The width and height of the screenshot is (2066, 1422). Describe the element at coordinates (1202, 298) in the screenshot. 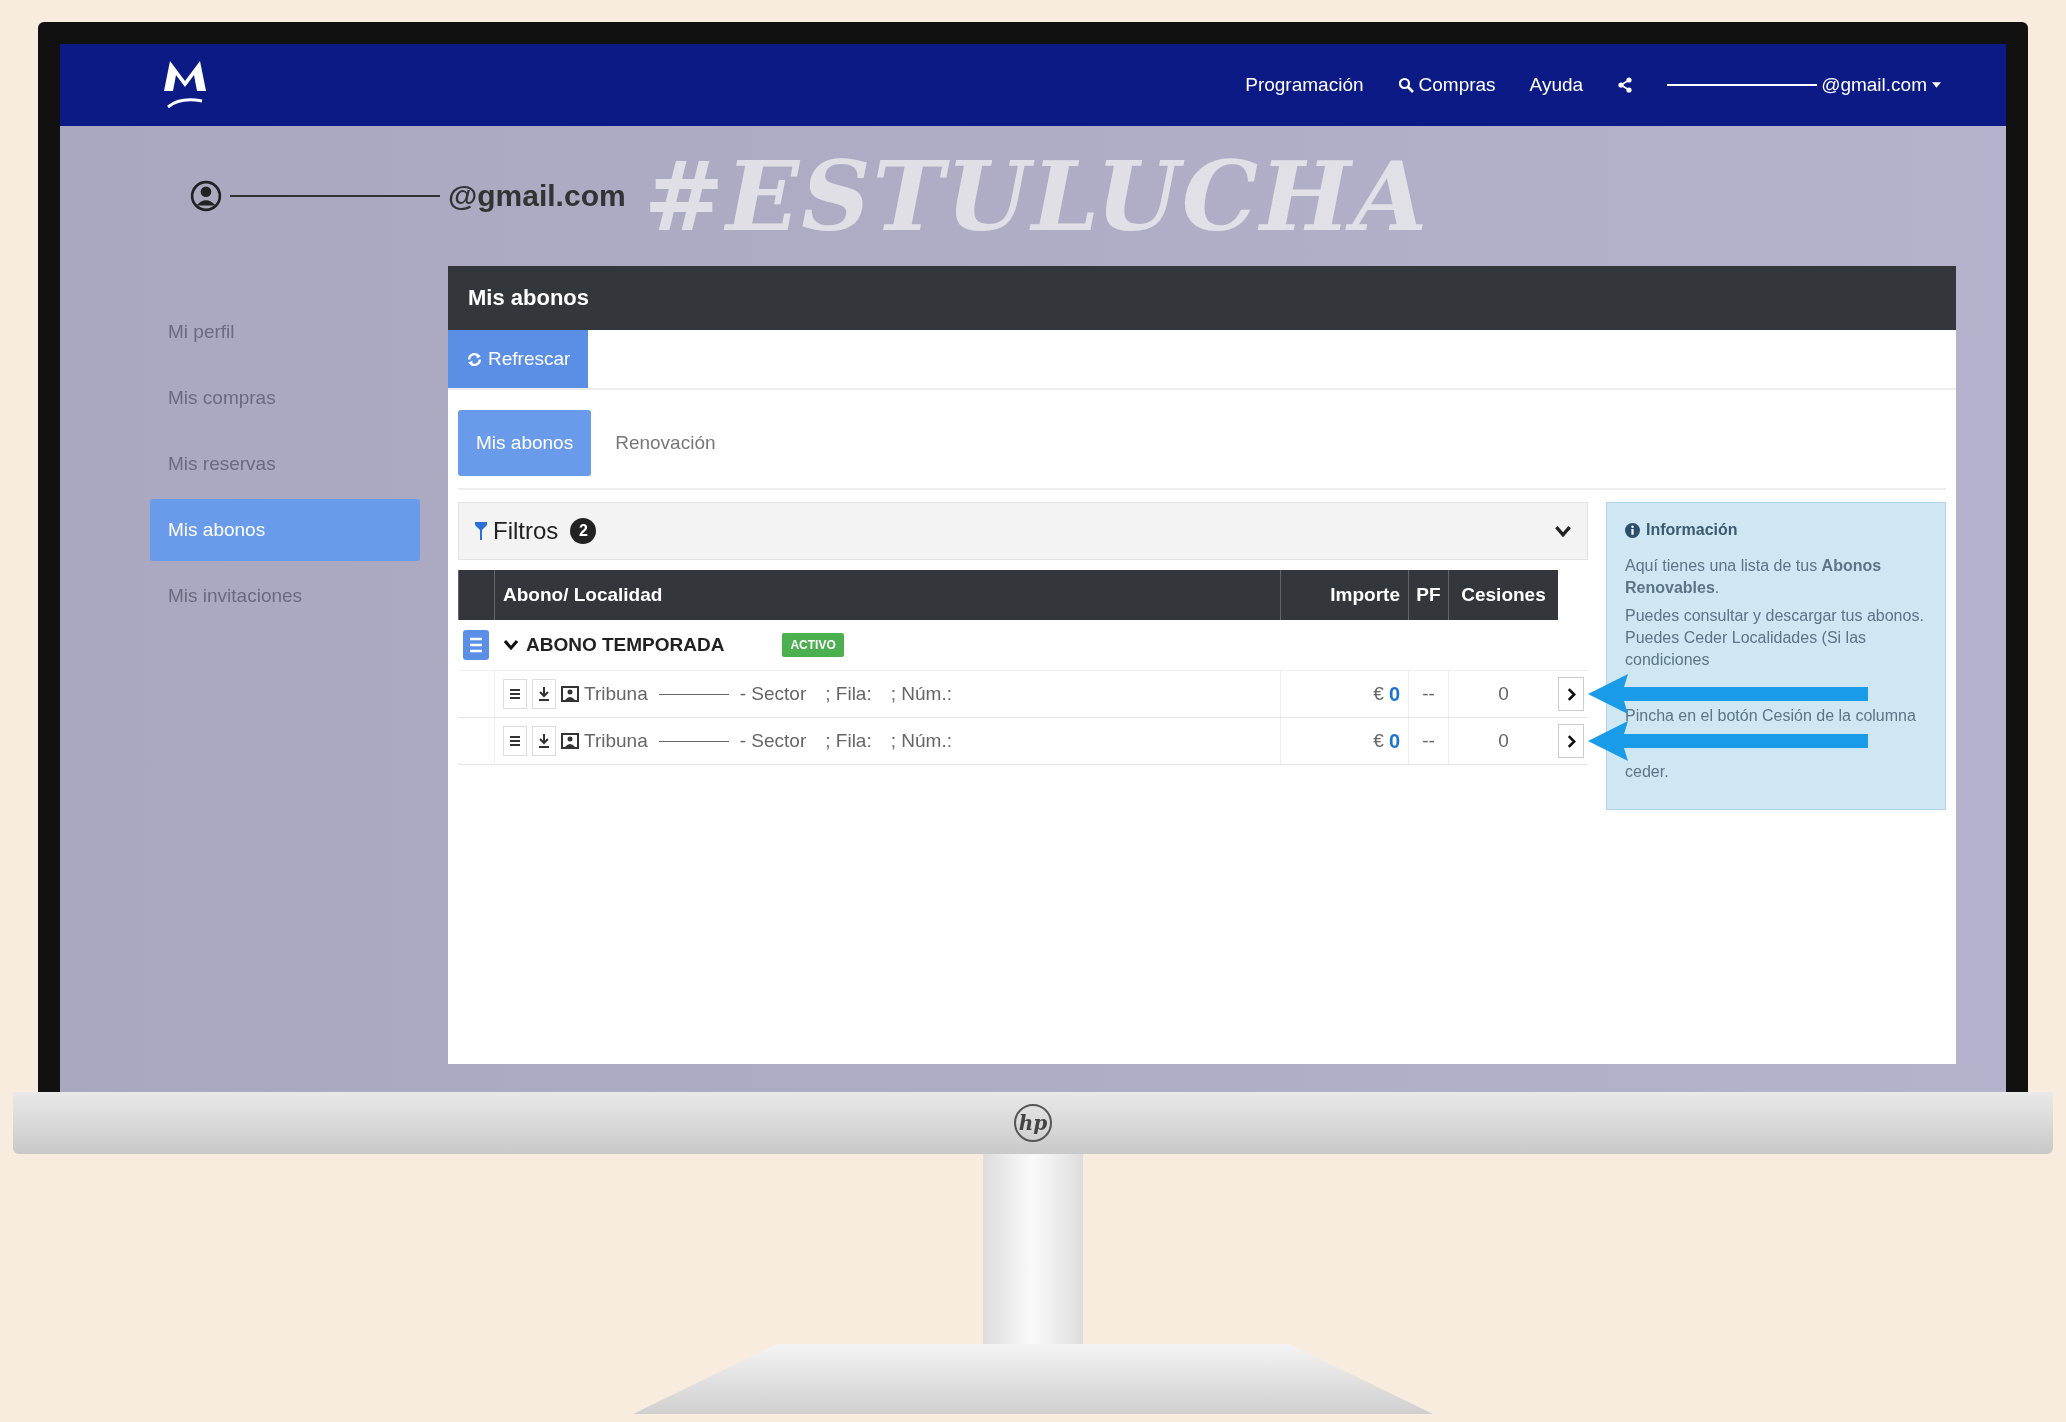

I see `panel-title: Mis abonos` at that location.